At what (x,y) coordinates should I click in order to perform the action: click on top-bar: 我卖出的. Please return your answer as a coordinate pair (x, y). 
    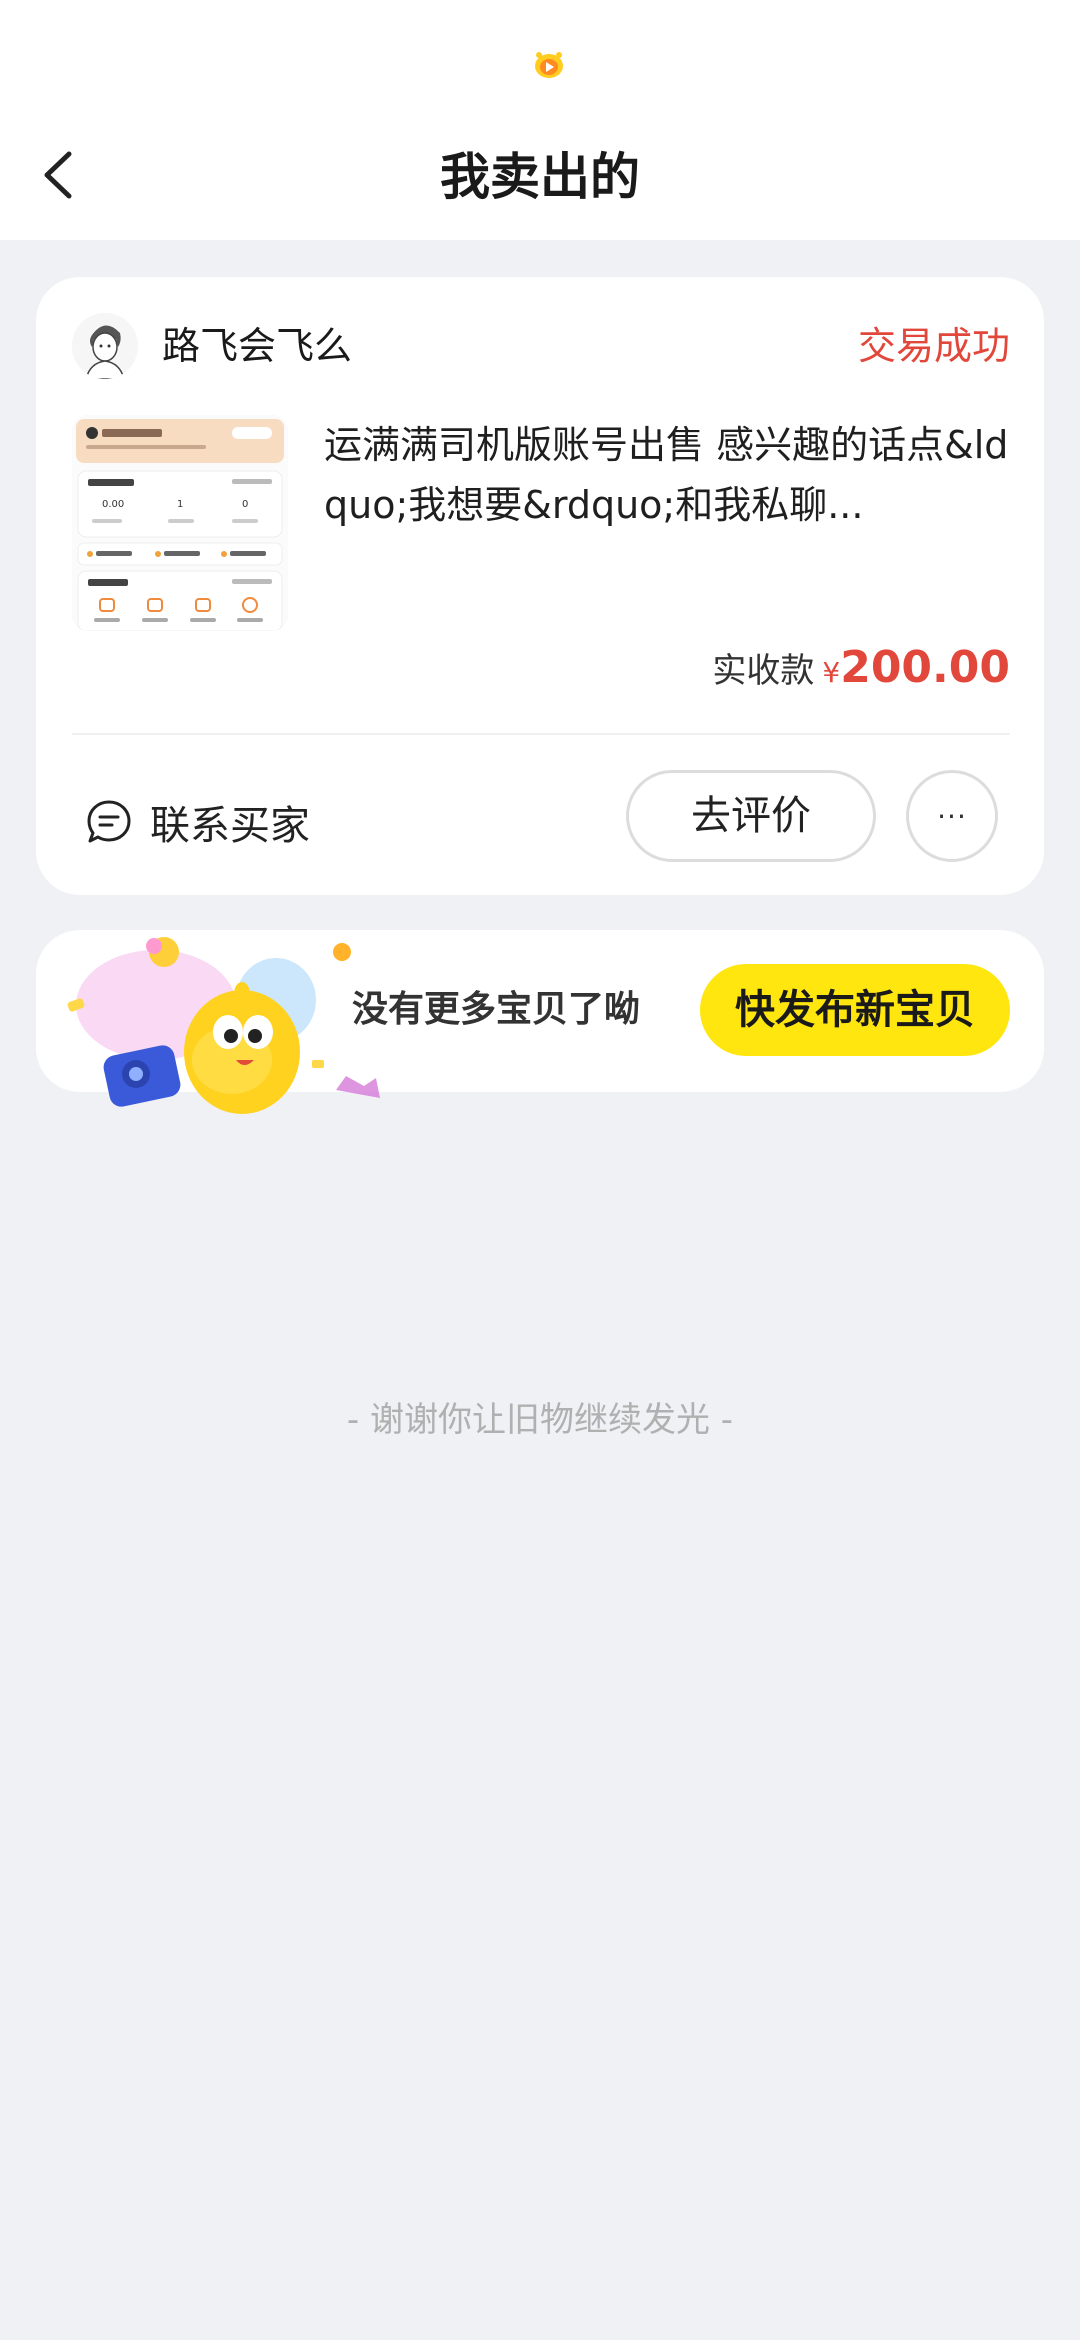
    Looking at the image, I should click on (540, 120).